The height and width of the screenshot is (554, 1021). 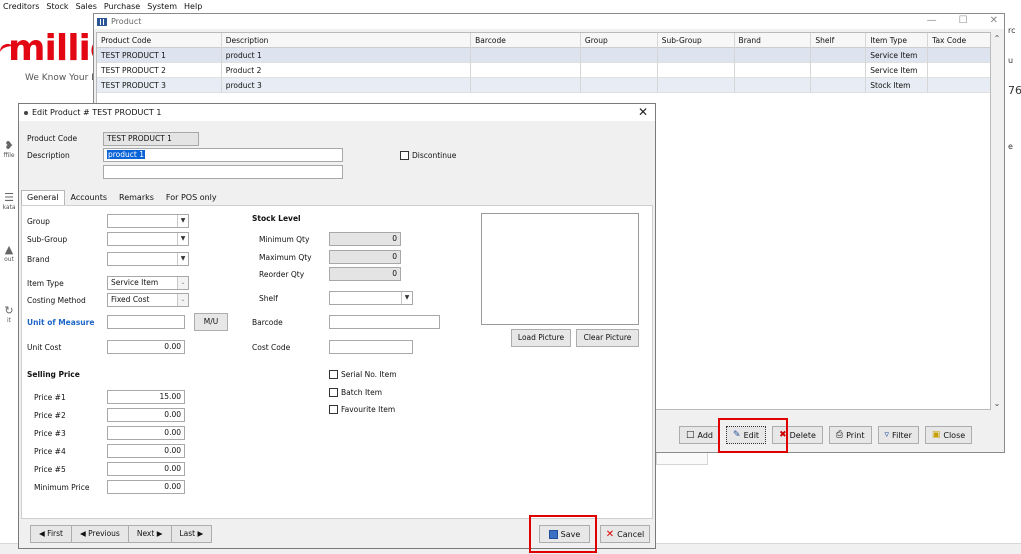 What do you see at coordinates (333, 392) in the screenshot?
I see `batch-item-checkbox` at bounding box center [333, 392].